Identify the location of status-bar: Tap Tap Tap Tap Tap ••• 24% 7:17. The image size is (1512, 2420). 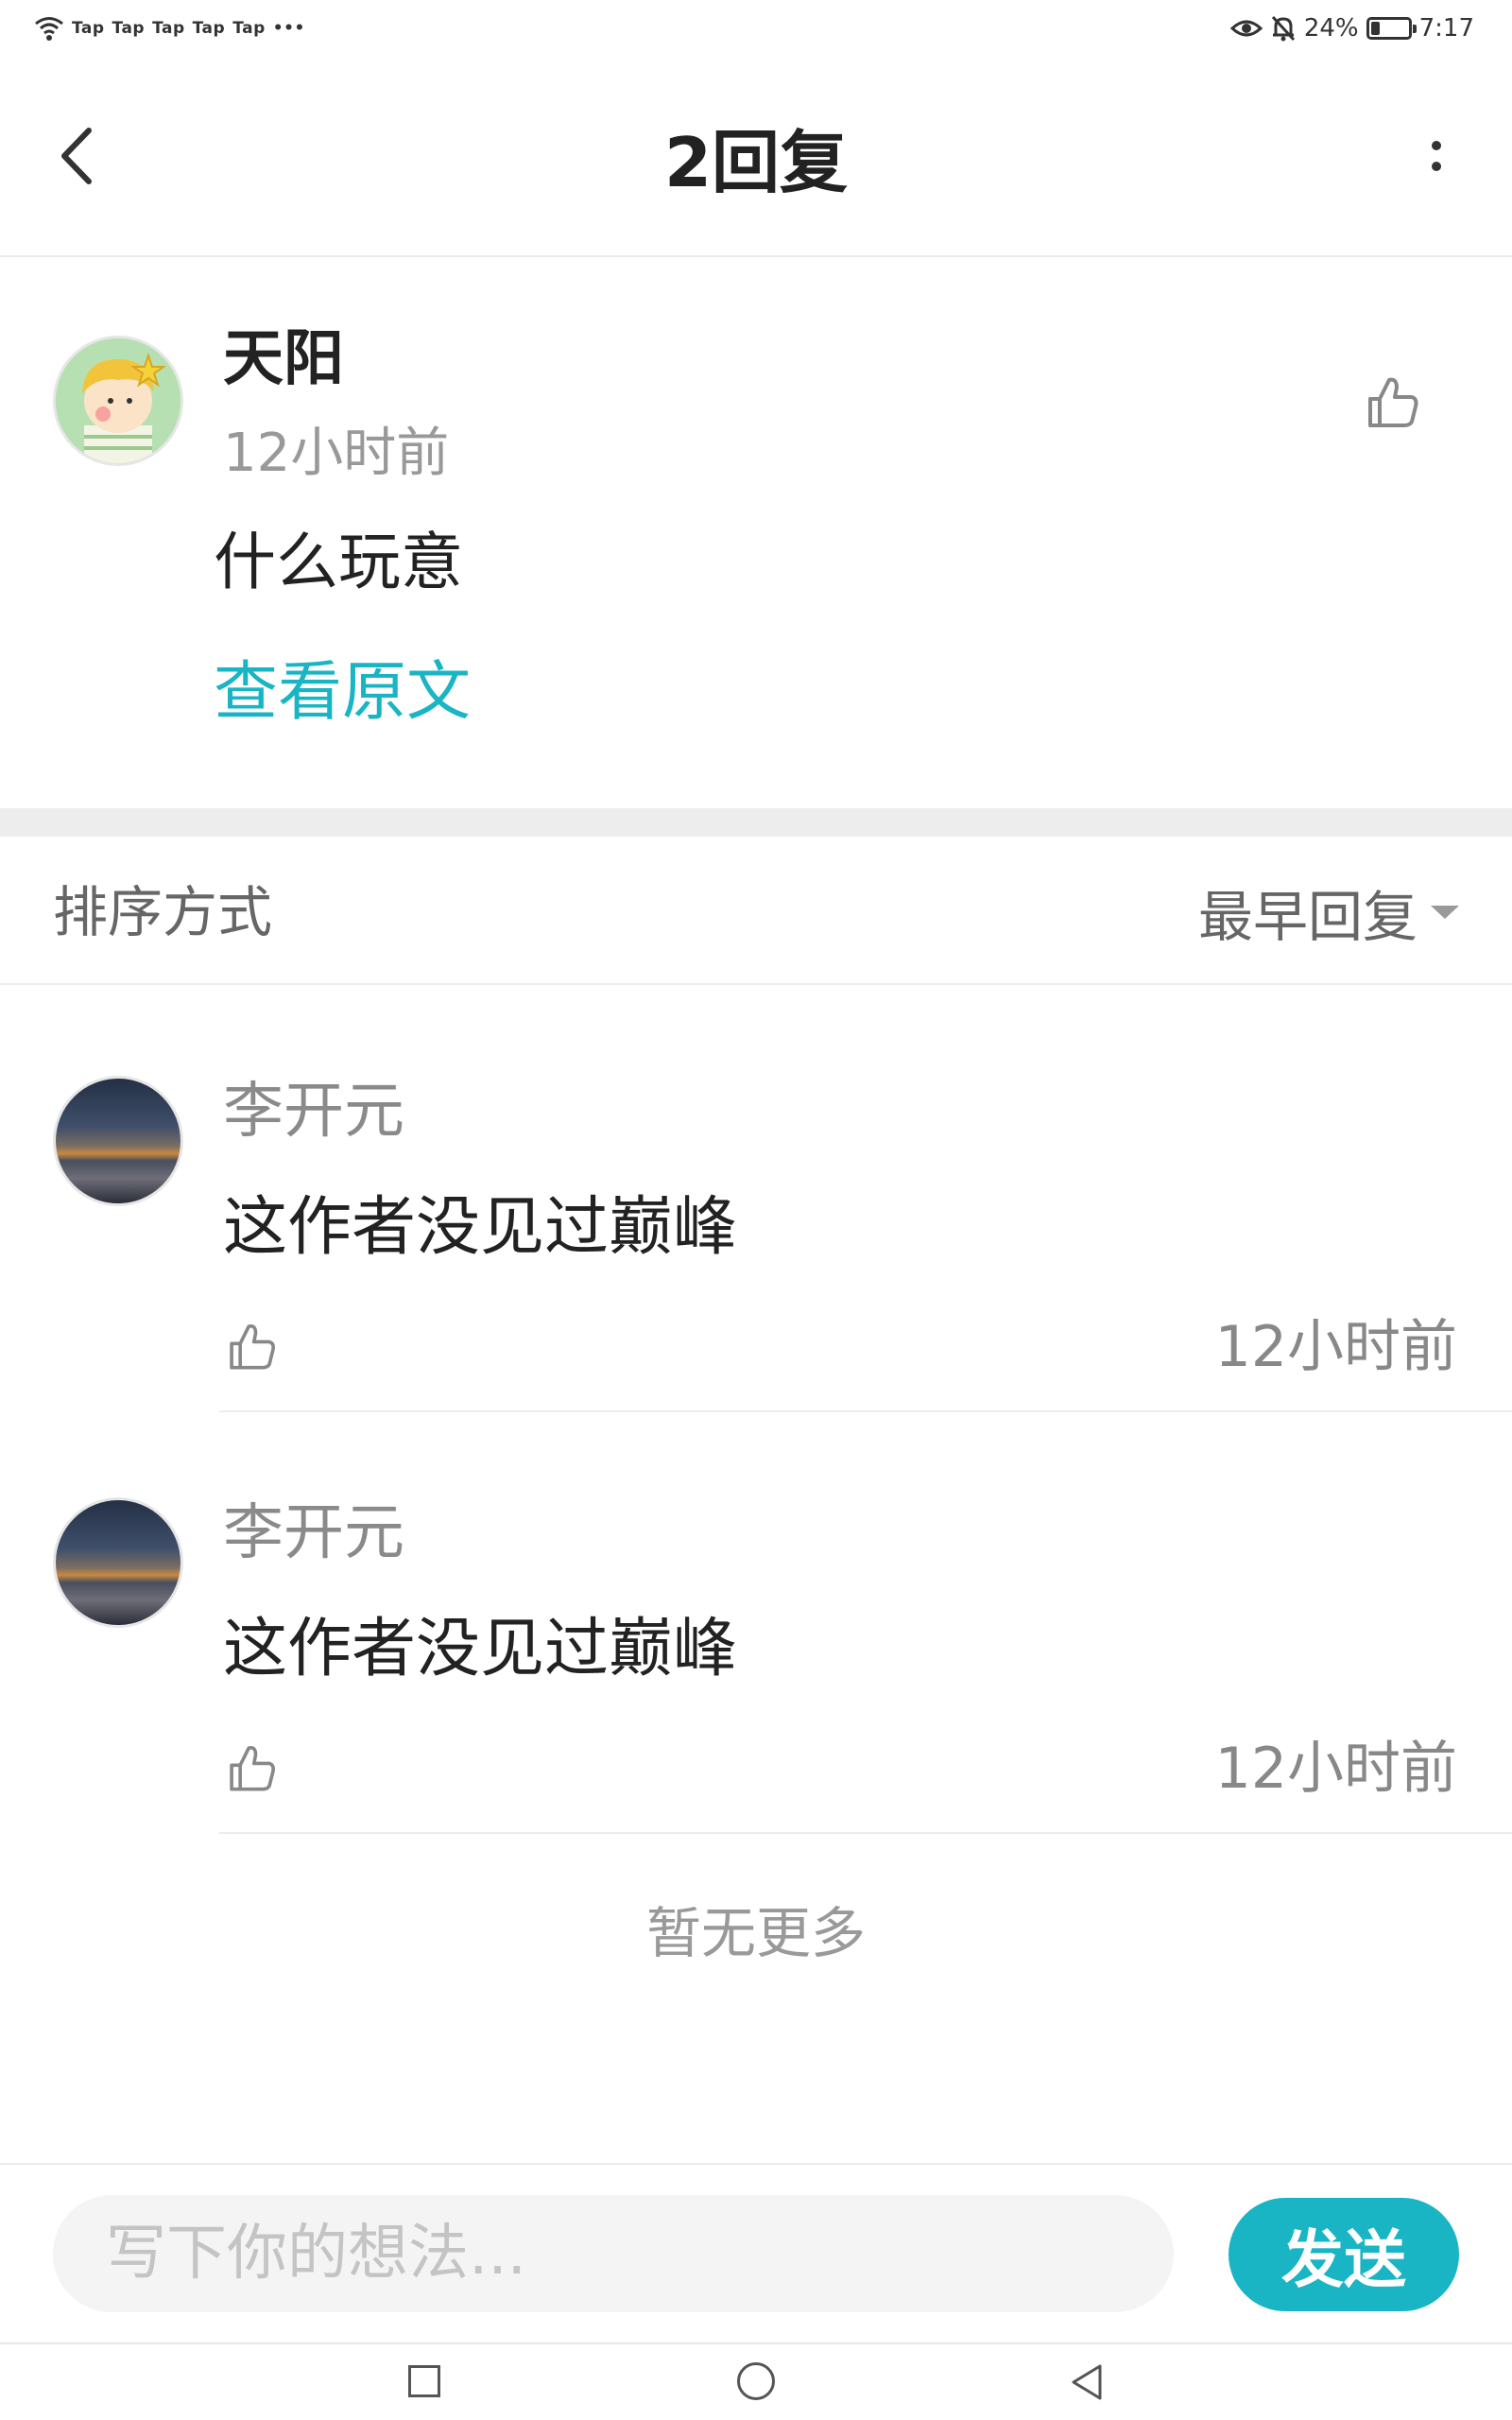
(756, 28).